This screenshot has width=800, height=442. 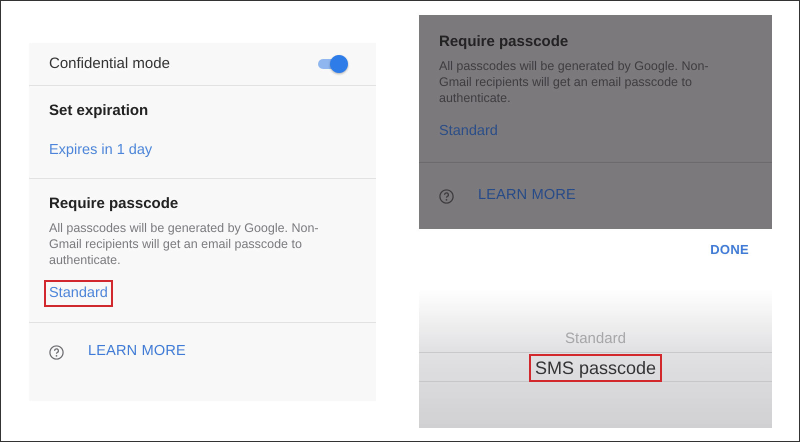 I want to click on picker-option: Standard, so click(x=595, y=339).